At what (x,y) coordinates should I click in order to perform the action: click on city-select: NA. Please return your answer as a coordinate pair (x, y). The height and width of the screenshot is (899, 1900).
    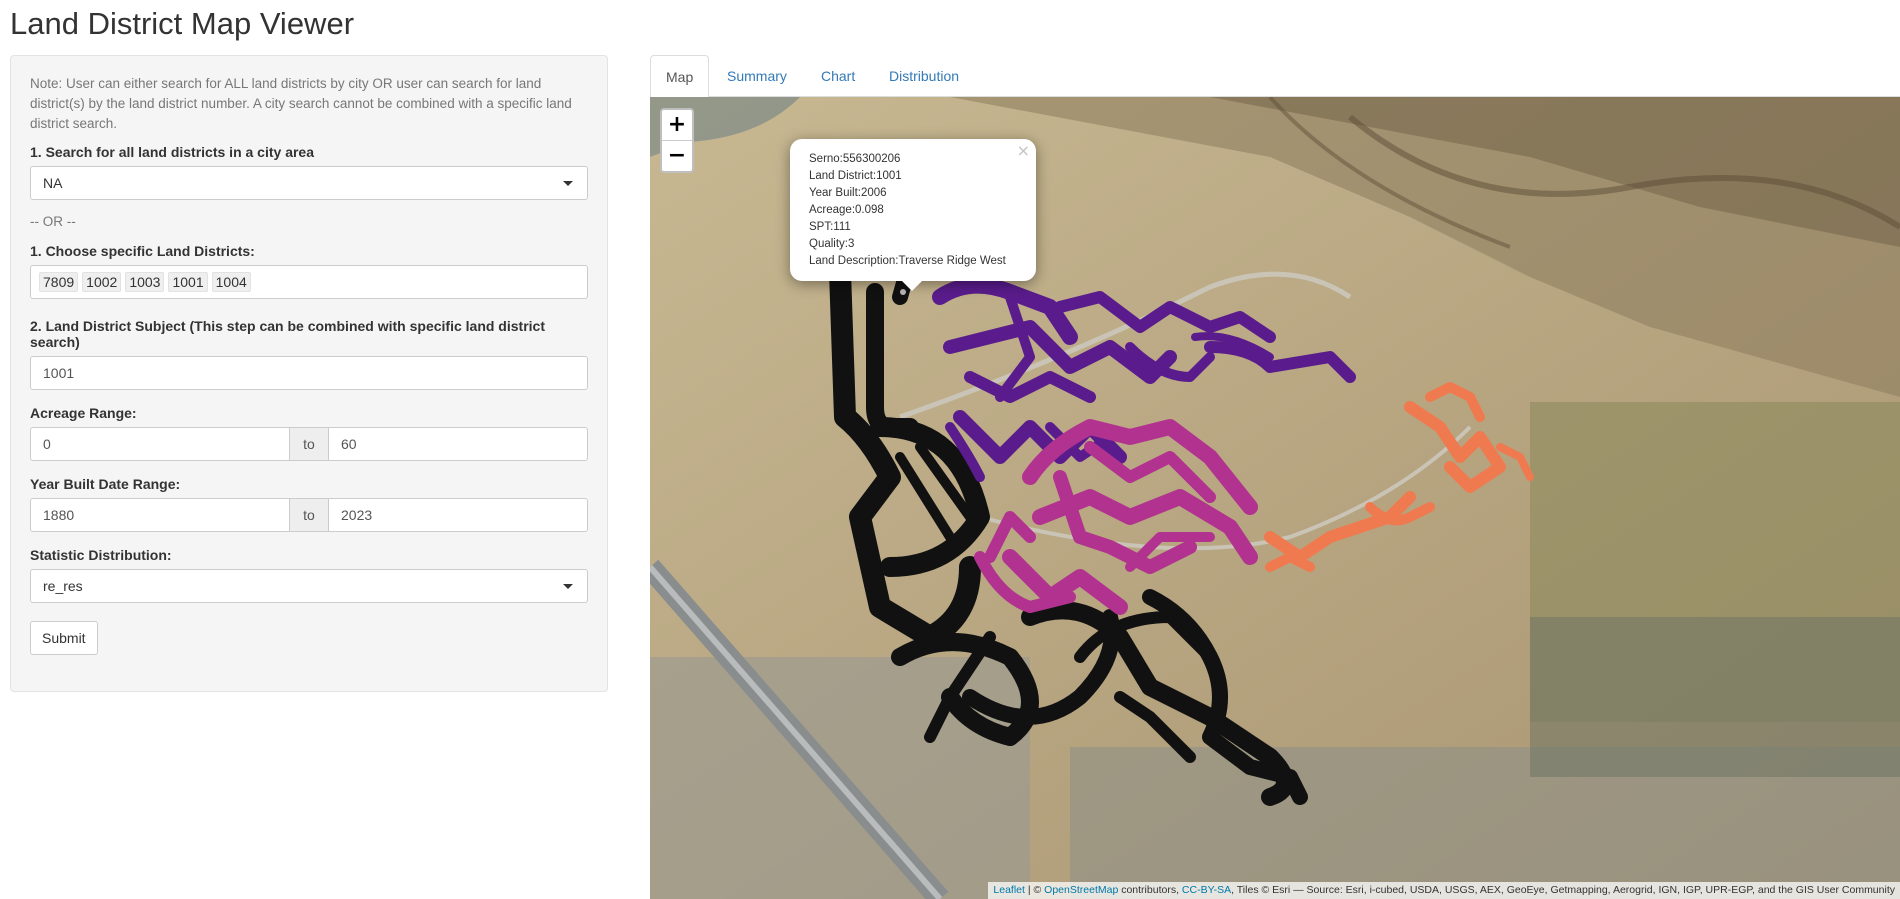
    Looking at the image, I should click on (309, 183).